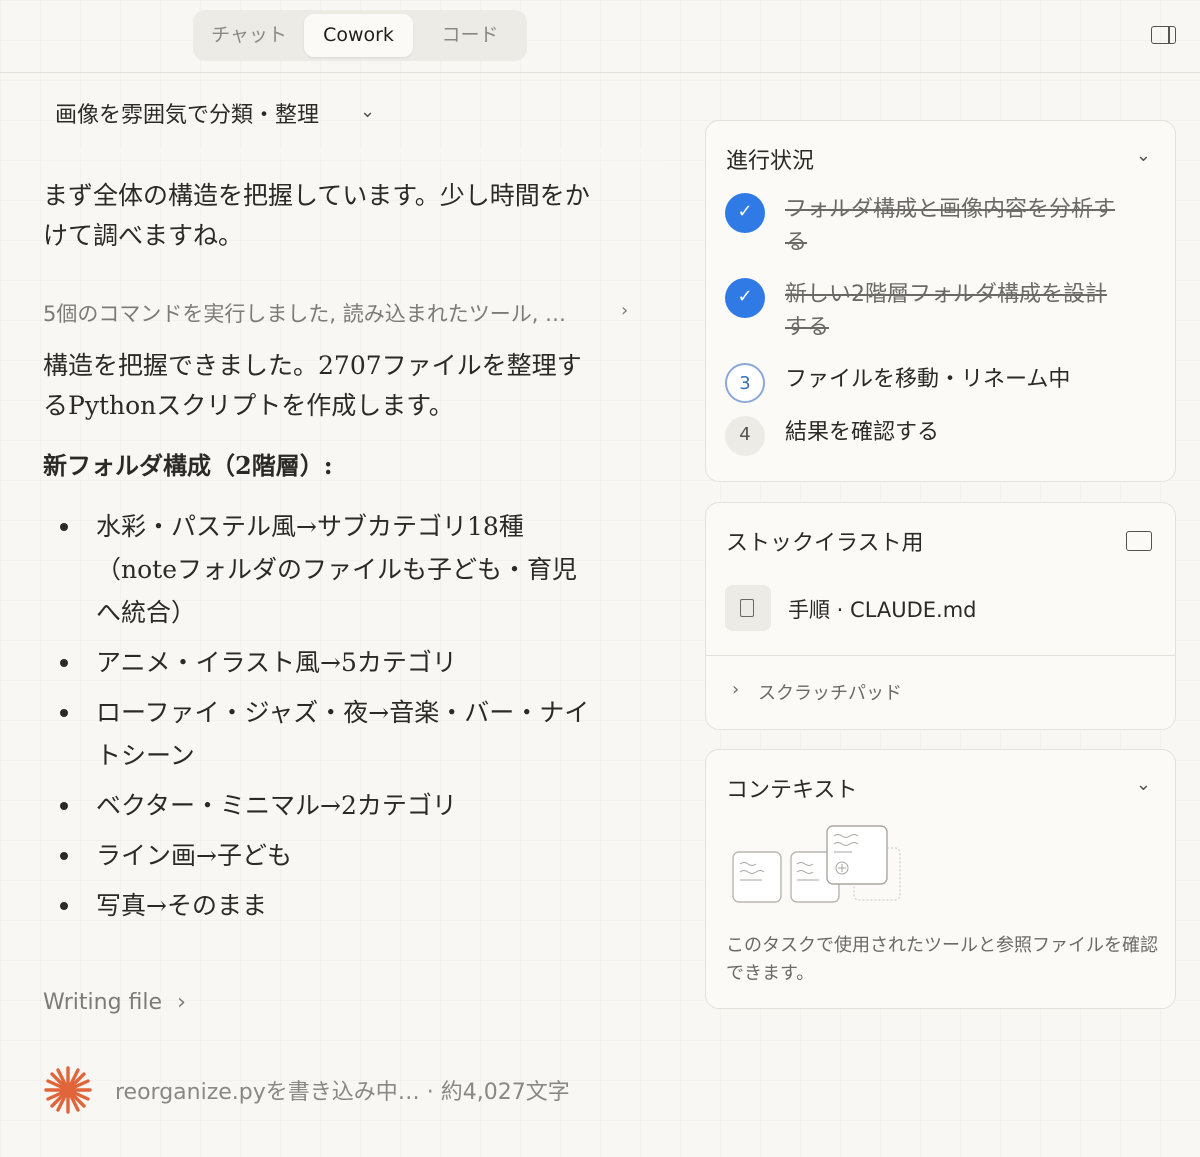  I want to click on tab-chat: チャット, so click(249, 35).